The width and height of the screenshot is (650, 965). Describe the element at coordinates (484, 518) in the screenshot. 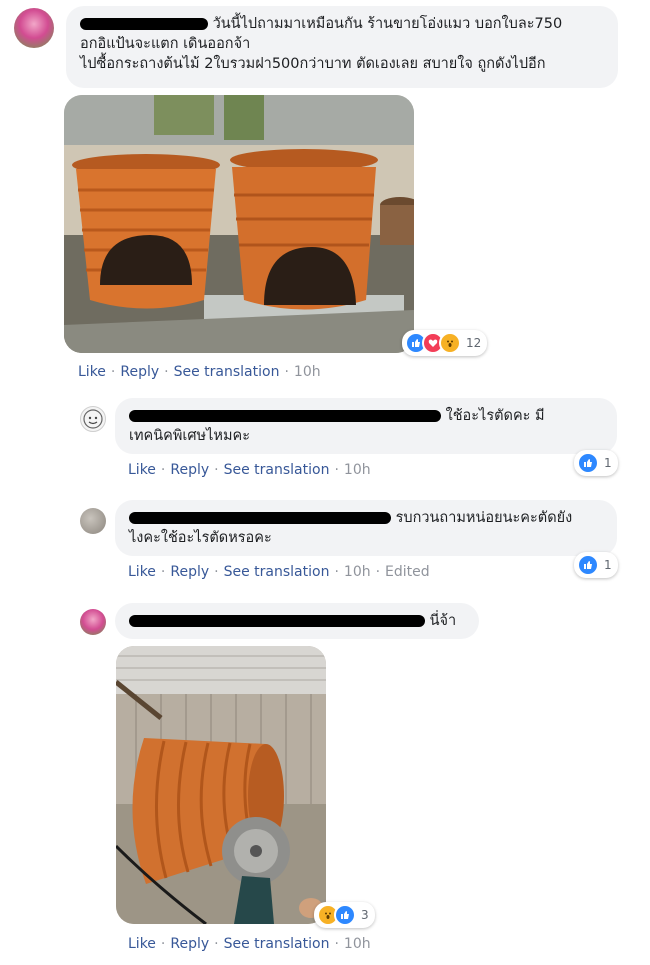

I see `reply-line-1: รบกวนถามหน่อยนะคะตัดยัง` at that location.